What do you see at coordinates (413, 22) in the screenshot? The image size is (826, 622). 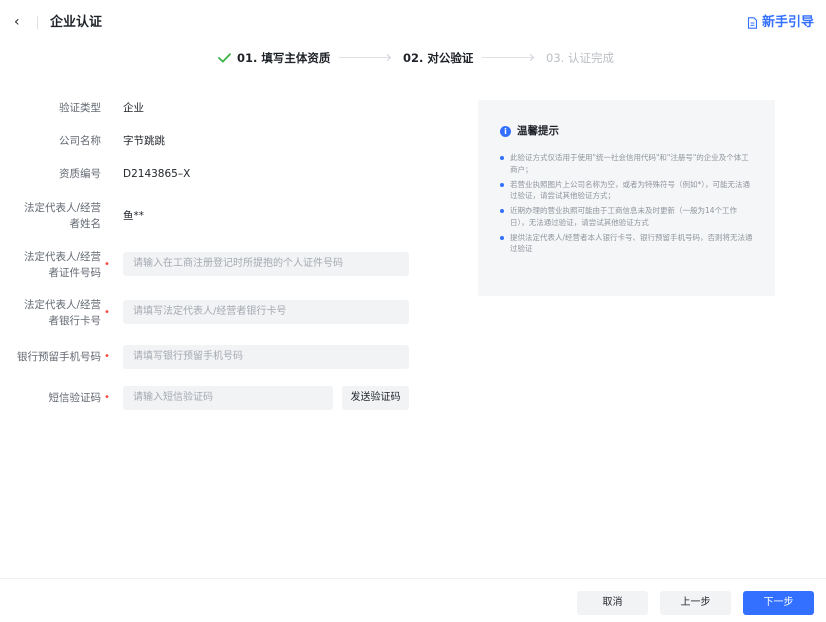 I see `page-header: ‹ 企业认证 新手引导` at bounding box center [413, 22].